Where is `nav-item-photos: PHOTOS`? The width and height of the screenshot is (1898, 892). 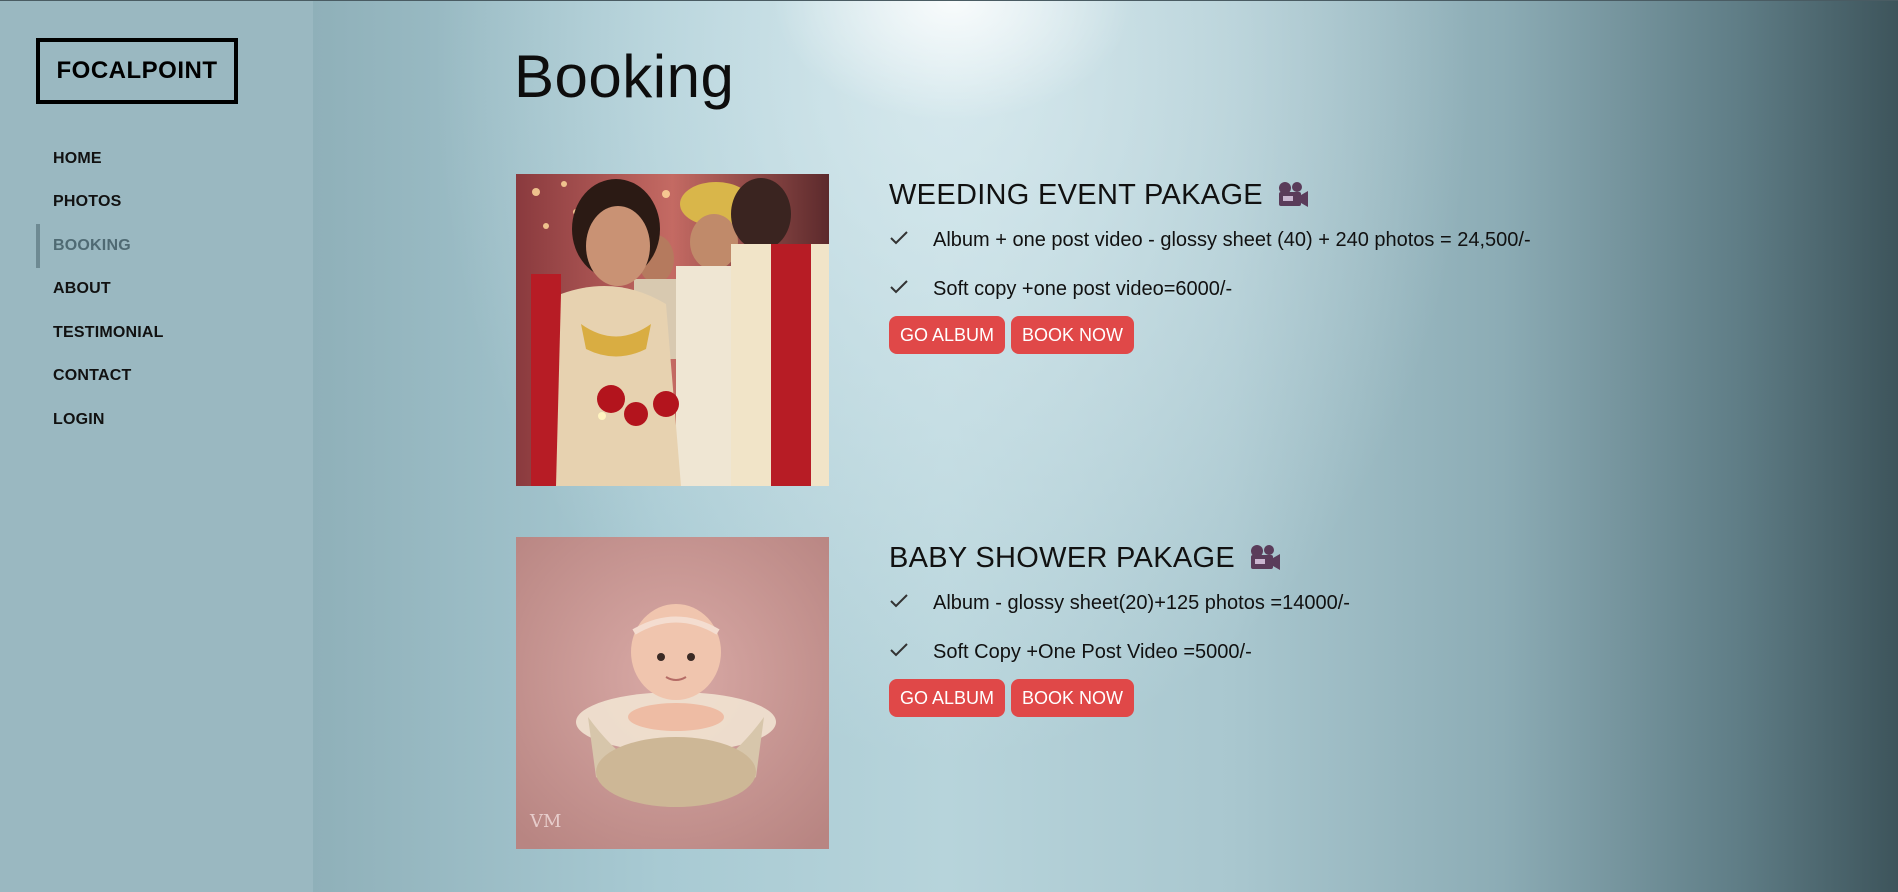 nav-item-photos: PHOTOS is located at coordinates (100, 203).